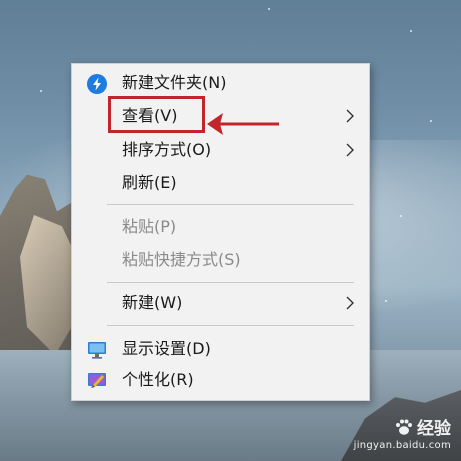 The image size is (461, 461). What do you see at coordinates (181, 259) in the screenshot?
I see `menu-item-label: 粘贴快捷方式(S)` at bounding box center [181, 259].